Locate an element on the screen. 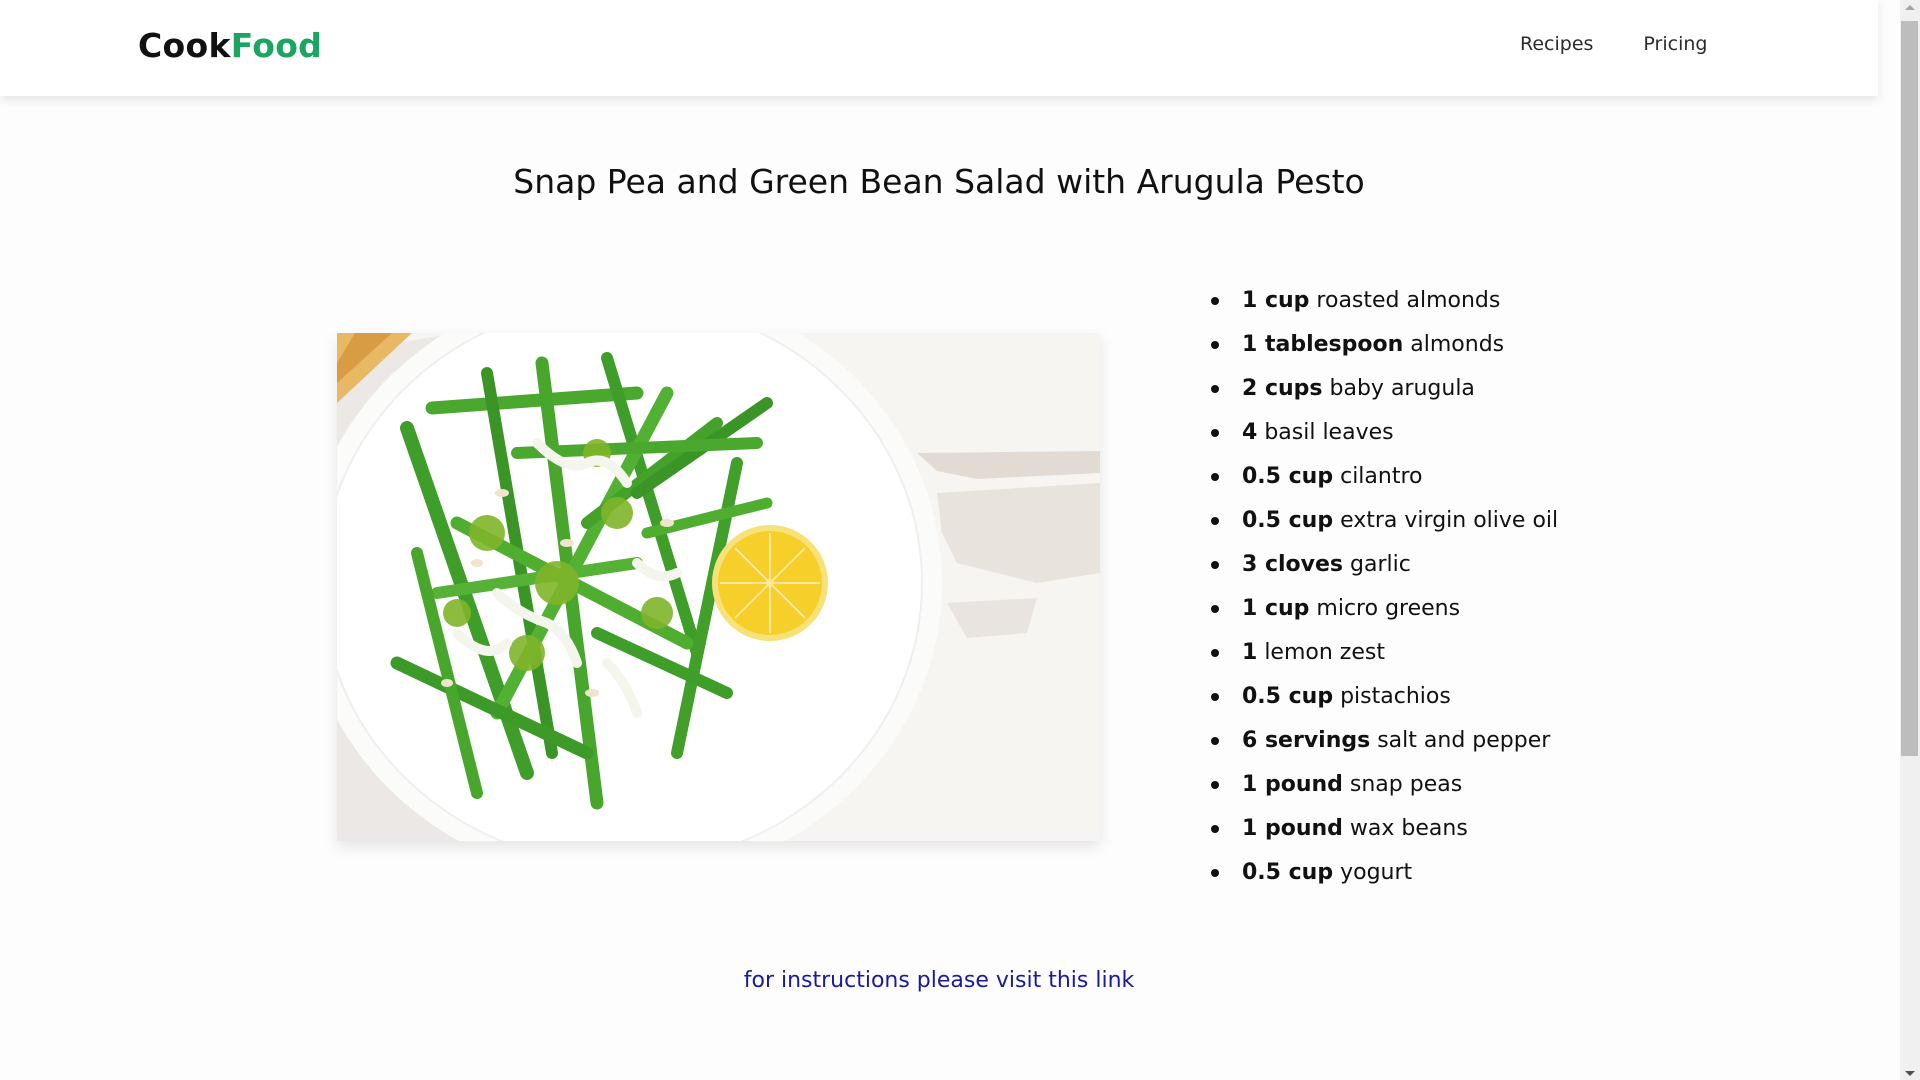 Image resolution: width=1920 pixels, height=1080 pixels. ingredient-item: 1 lemon zest is located at coordinates (1383, 658).